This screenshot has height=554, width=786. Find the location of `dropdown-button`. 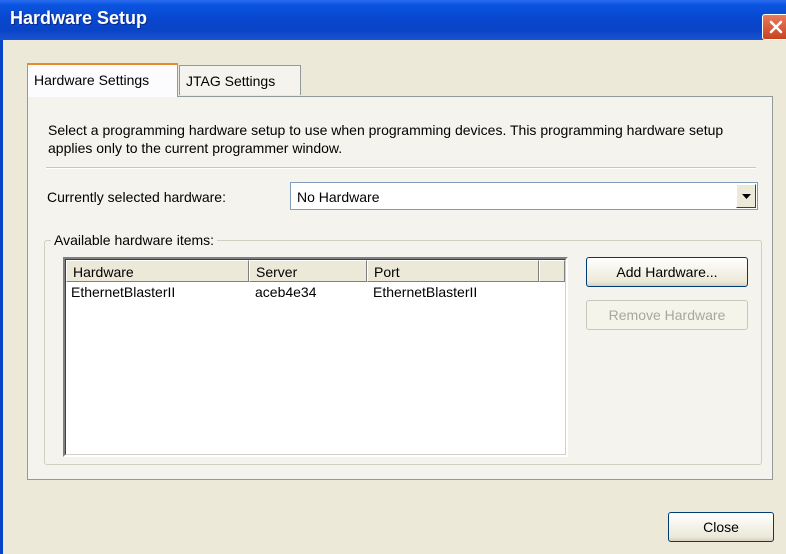

dropdown-button is located at coordinates (746, 196).